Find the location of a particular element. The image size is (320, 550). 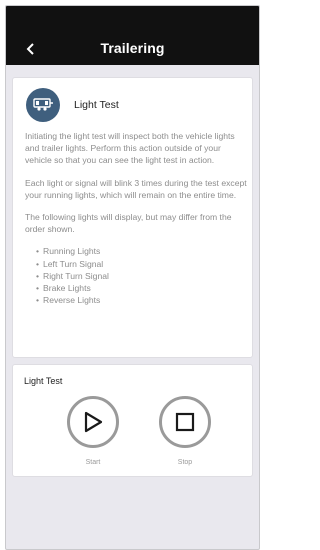

play-icon is located at coordinates (93, 422).